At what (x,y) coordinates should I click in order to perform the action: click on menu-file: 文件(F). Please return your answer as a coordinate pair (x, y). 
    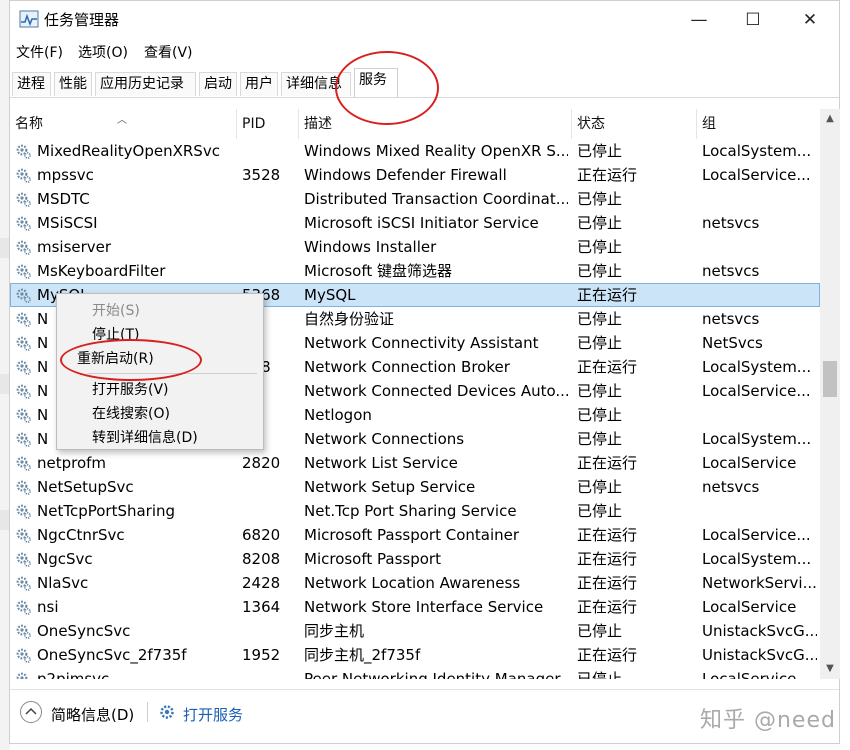
    Looking at the image, I should click on (39, 52).